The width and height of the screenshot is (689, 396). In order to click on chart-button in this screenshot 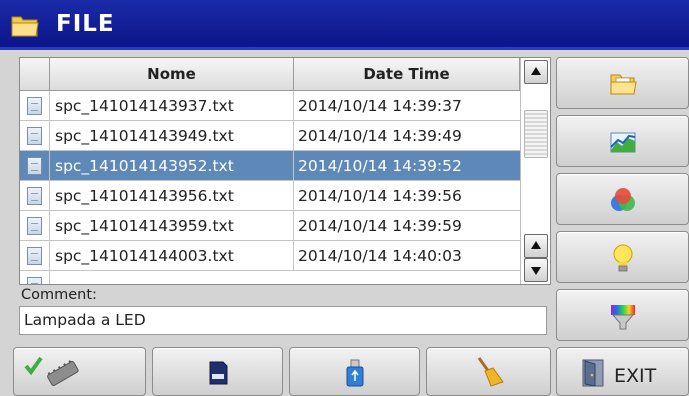, I will do `click(622, 141)`.